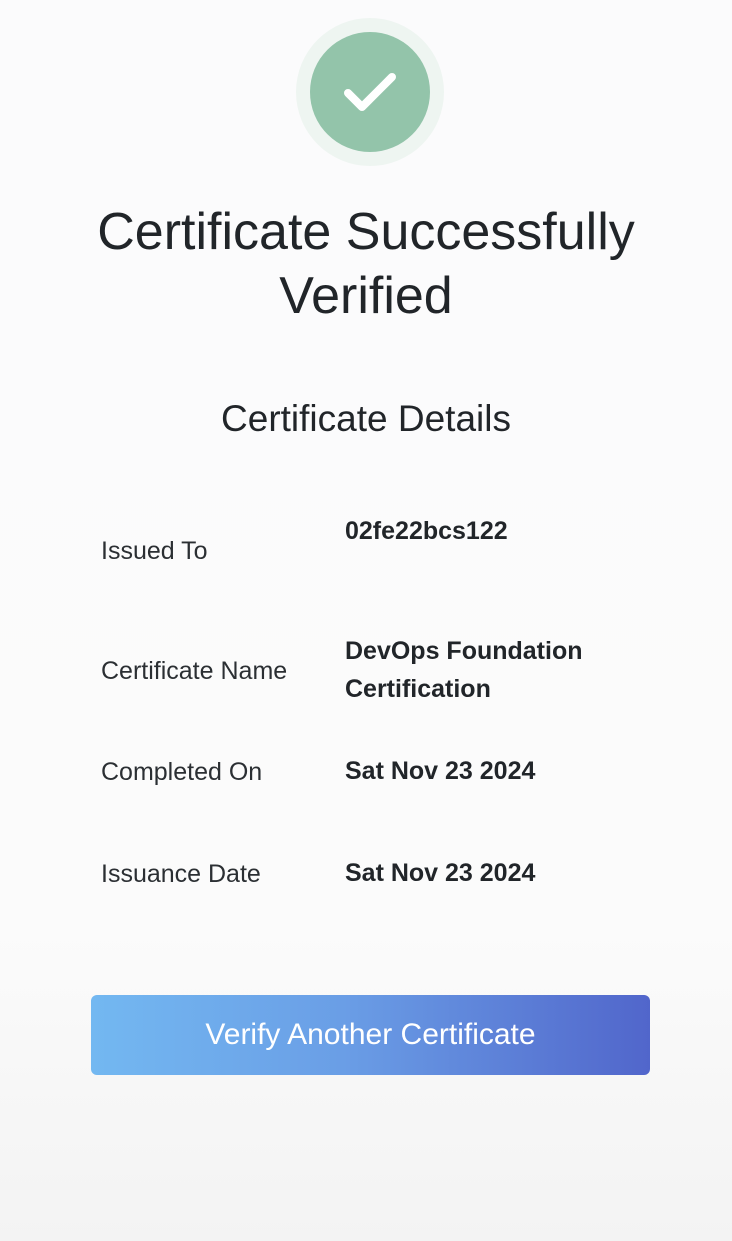  What do you see at coordinates (181, 874) in the screenshot?
I see `issuance-date-label: Issuance Date` at bounding box center [181, 874].